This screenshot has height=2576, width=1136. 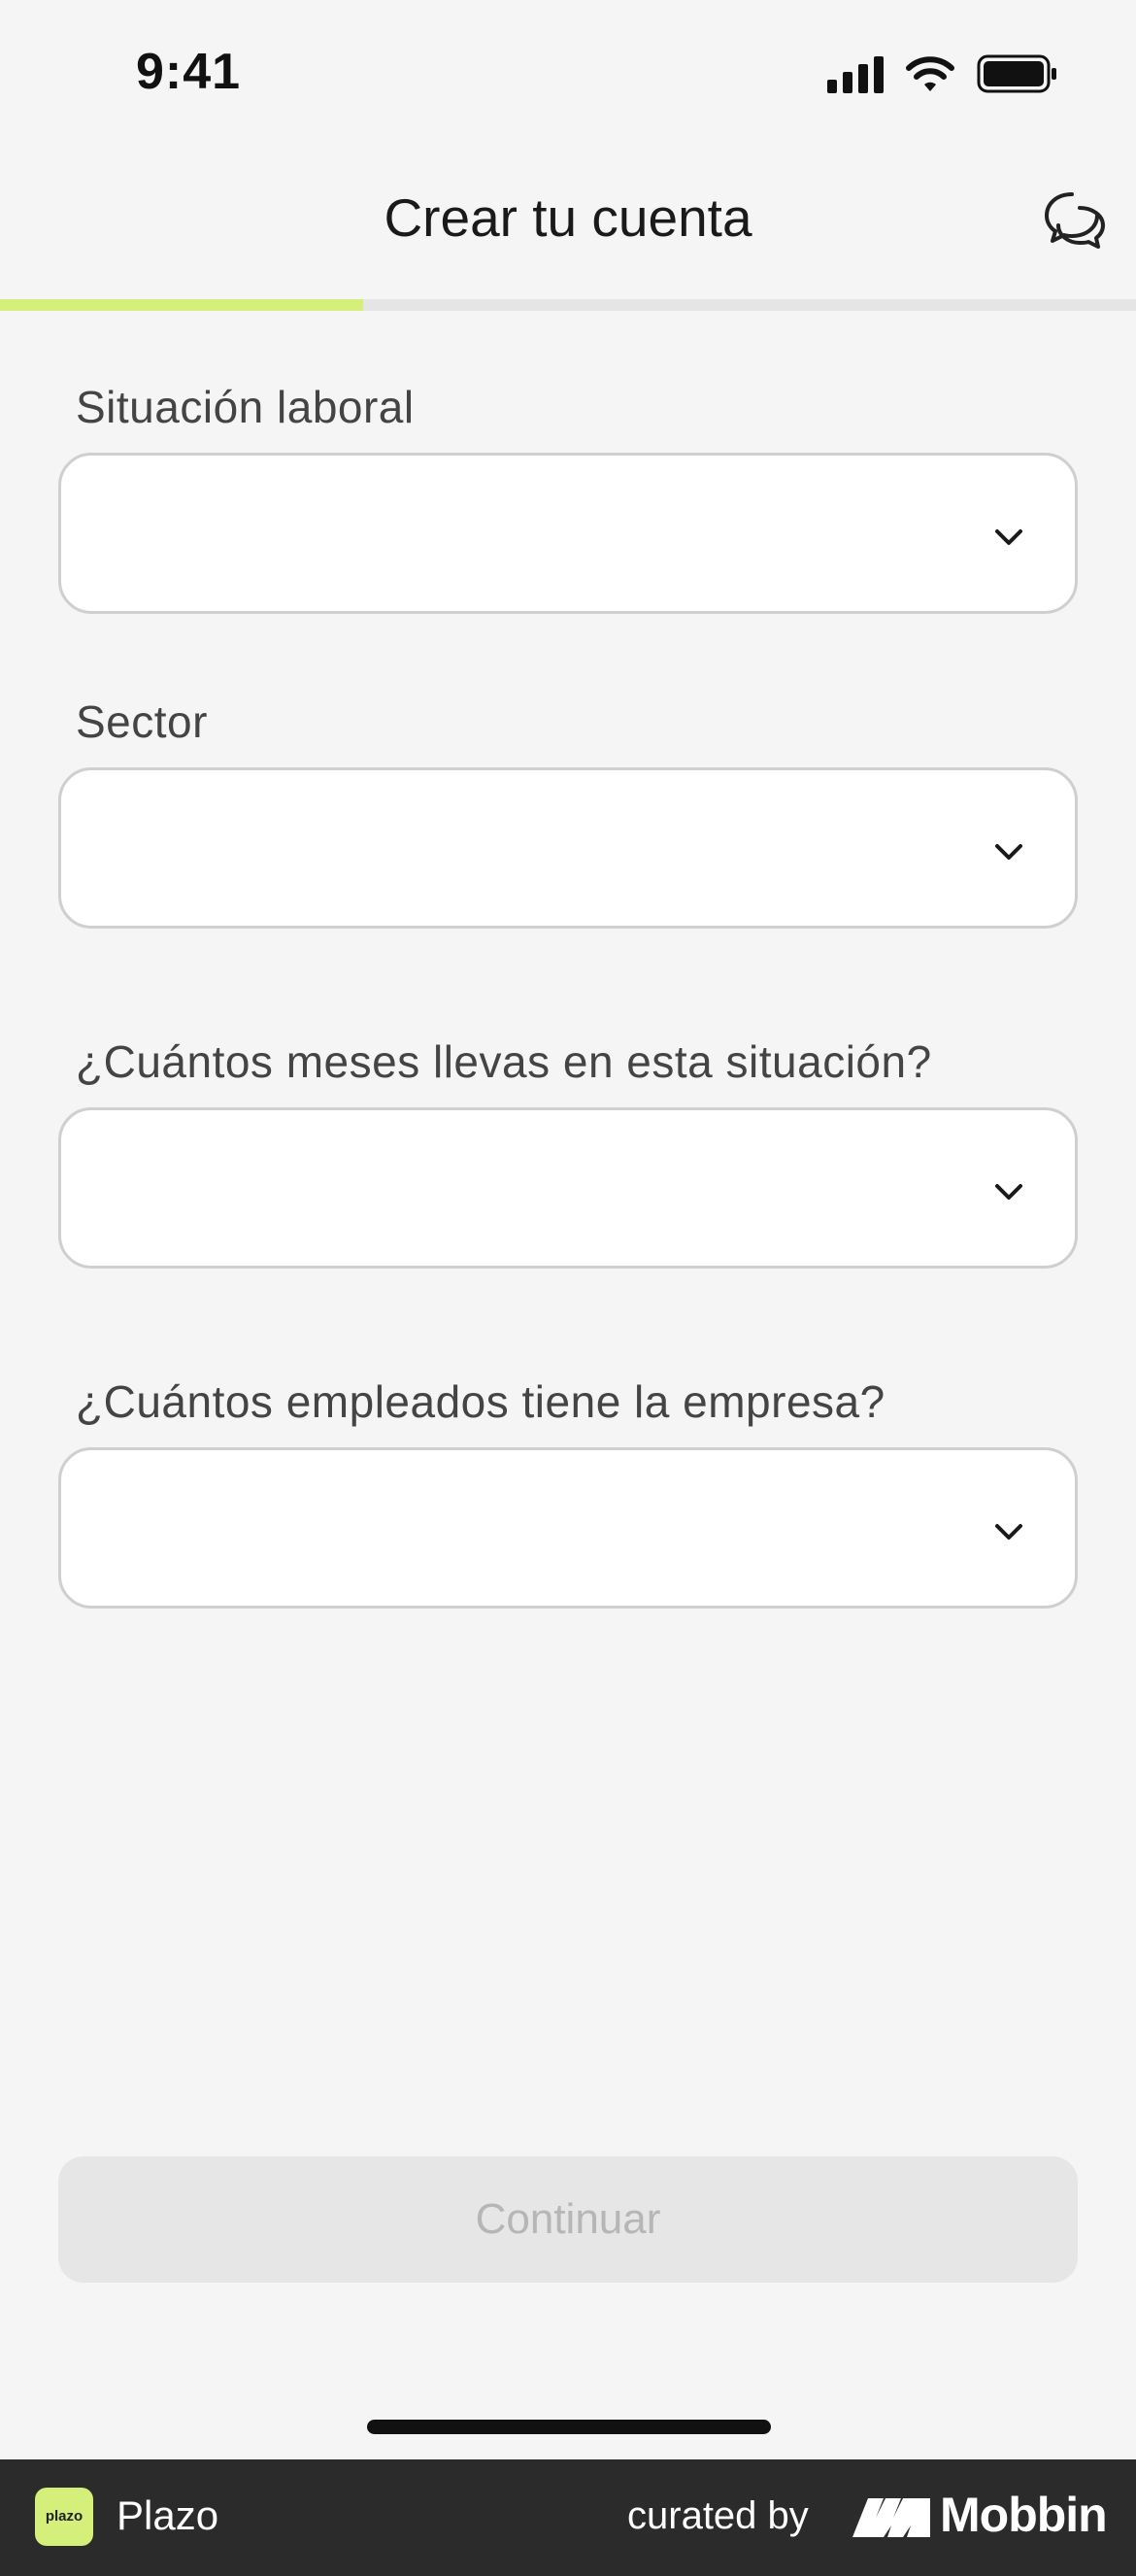 I want to click on field-label-empleados: ¿Cuántos empleados tiene la empresa?, so click(x=480, y=1401).